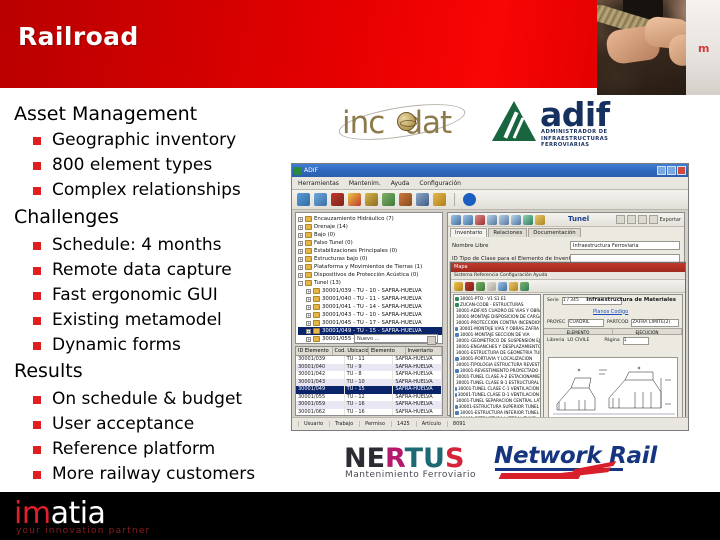  What do you see at coordinates (370, 235) in the screenshot?
I see `tree-node: + Bajo (0)` at bounding box center [370, 235].